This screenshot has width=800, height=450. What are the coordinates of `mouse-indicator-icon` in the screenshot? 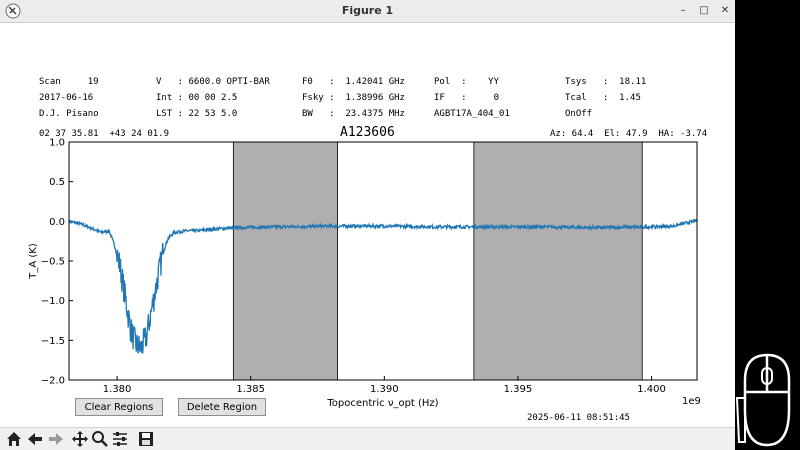 It's located at (767, 400).